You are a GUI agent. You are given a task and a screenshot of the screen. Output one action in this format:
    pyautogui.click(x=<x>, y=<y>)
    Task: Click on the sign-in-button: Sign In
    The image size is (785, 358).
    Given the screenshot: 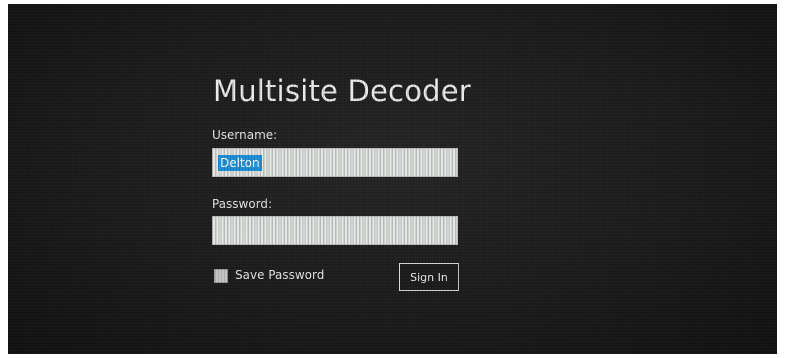 What is the action you would take?
    pyautogui.click(x=429, y=277)
    